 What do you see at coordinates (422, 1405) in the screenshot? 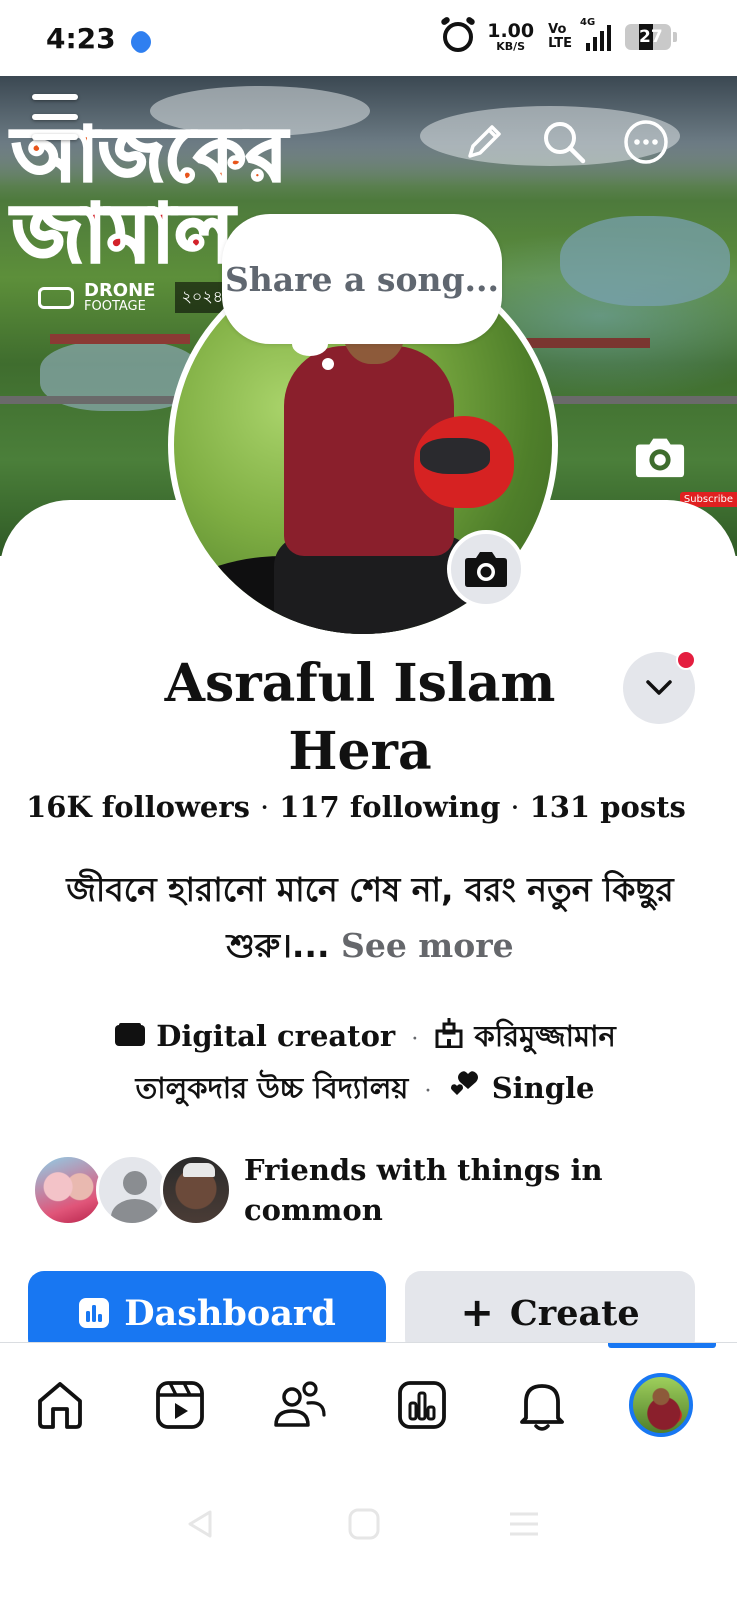
I see `dashboard-icon` at bounding box center [422, 1405].